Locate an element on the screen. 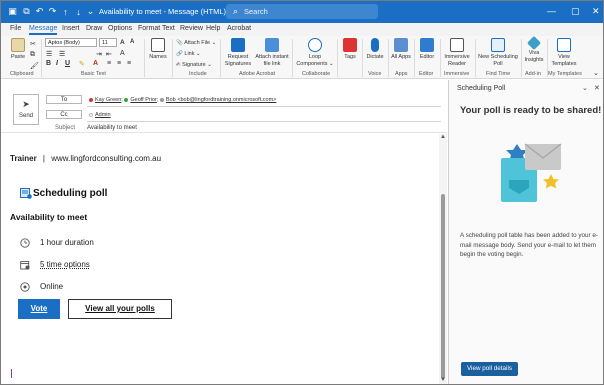 This screenshot has width=604, height=385. search-box: ⌕ Search is located at coordinates (302, 11).